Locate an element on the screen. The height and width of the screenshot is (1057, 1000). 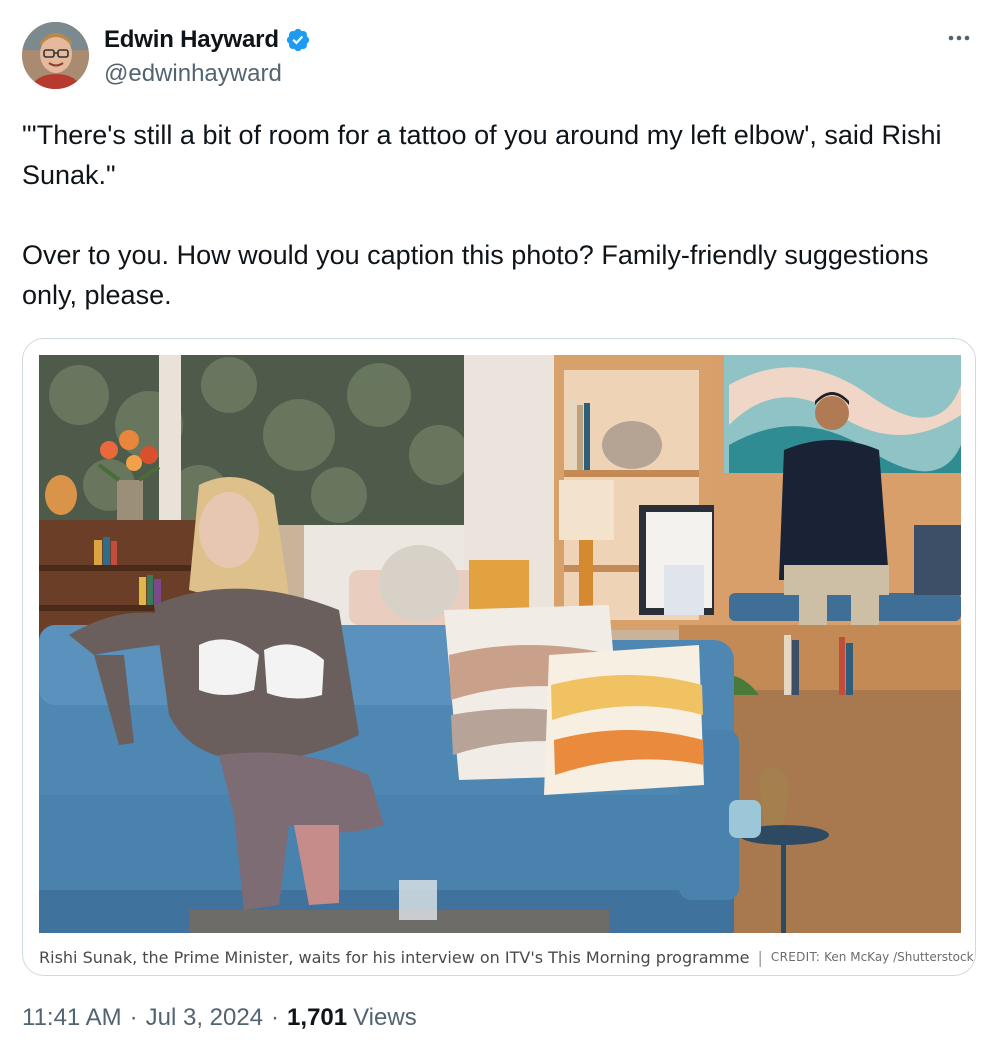
credit-name: Ken McKay /Shutterstock is located at coordinates (899, 957).